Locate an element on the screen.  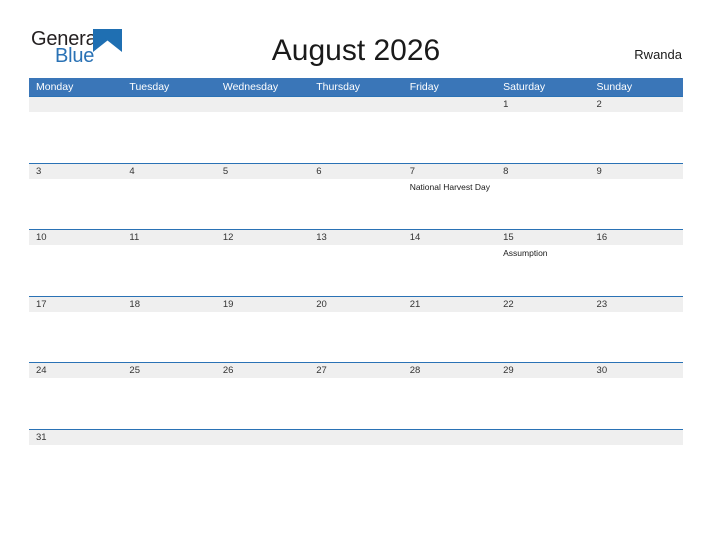
calendar-day-cell: 9 is located at coordinates (636, 197).